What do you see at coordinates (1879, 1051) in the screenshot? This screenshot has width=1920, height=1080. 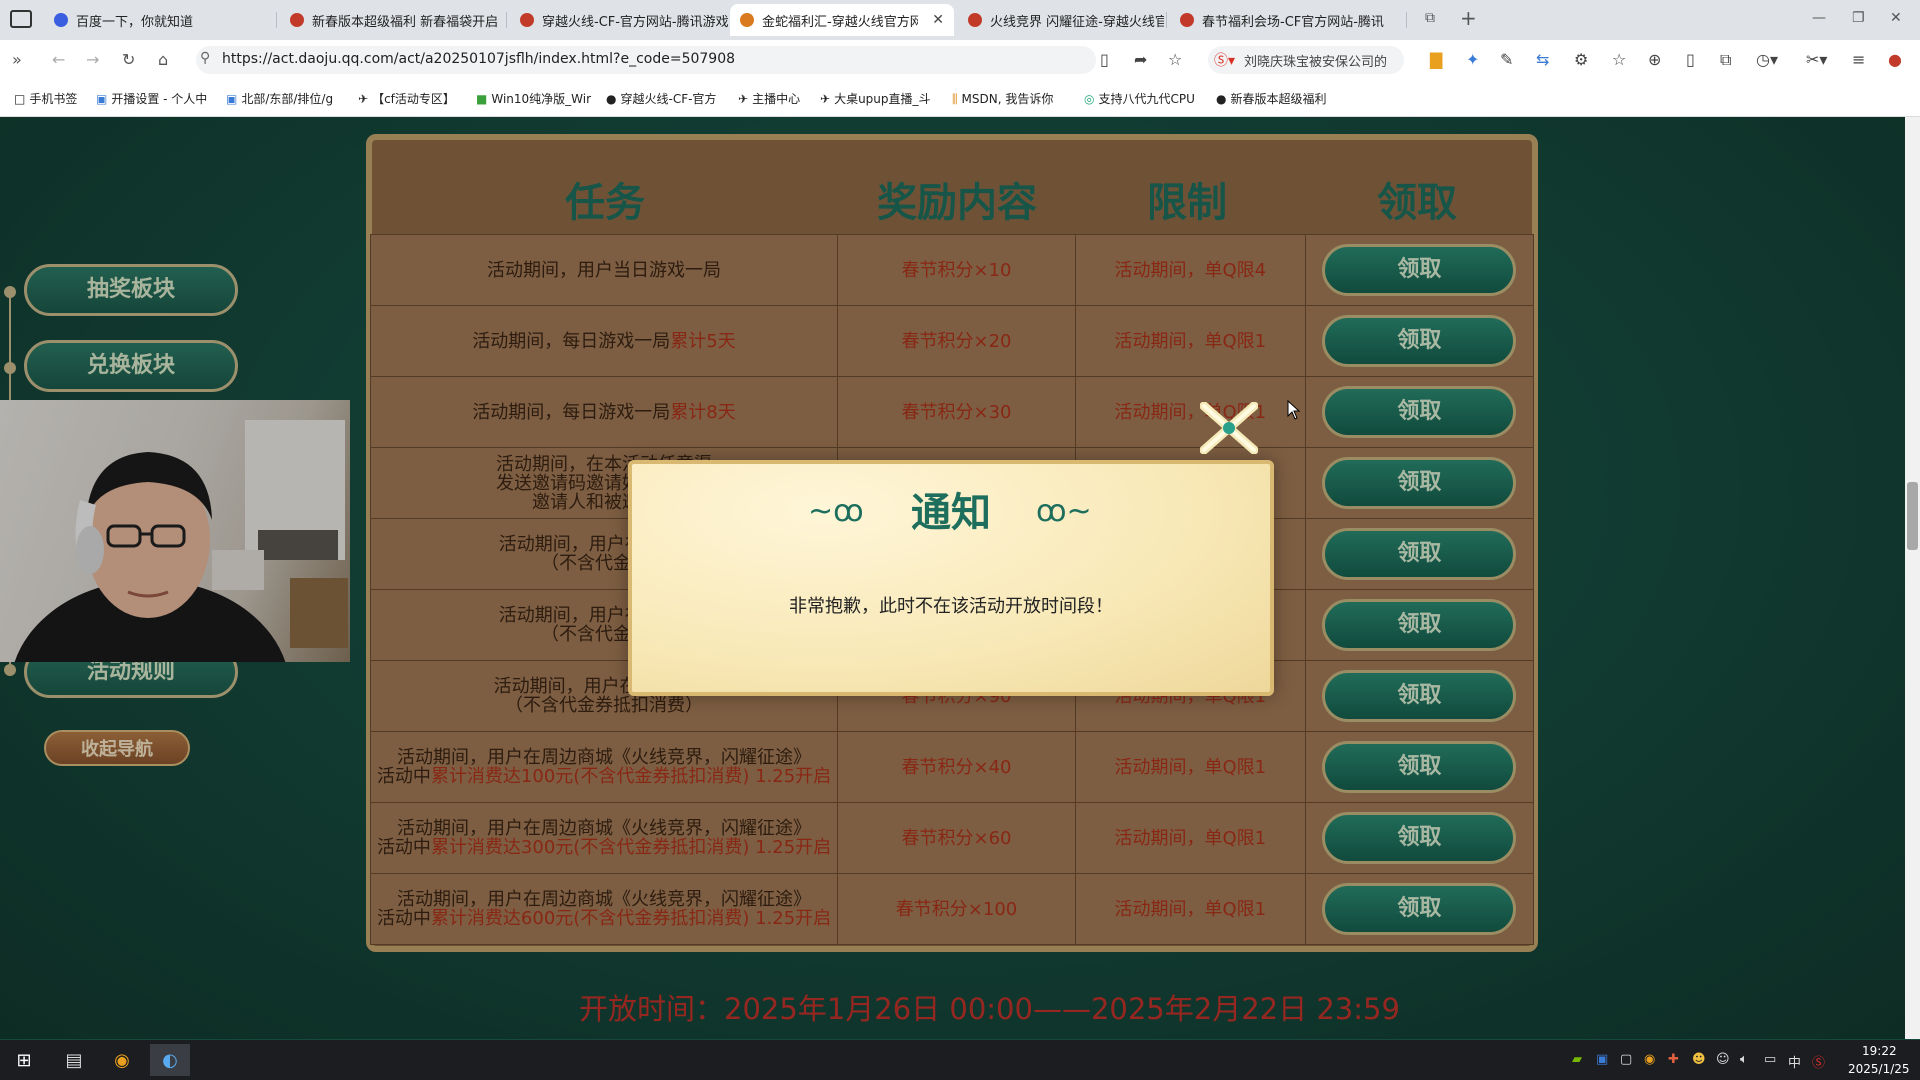 I see `clock-time: 19:22` at bounding box center [1879, 1051].